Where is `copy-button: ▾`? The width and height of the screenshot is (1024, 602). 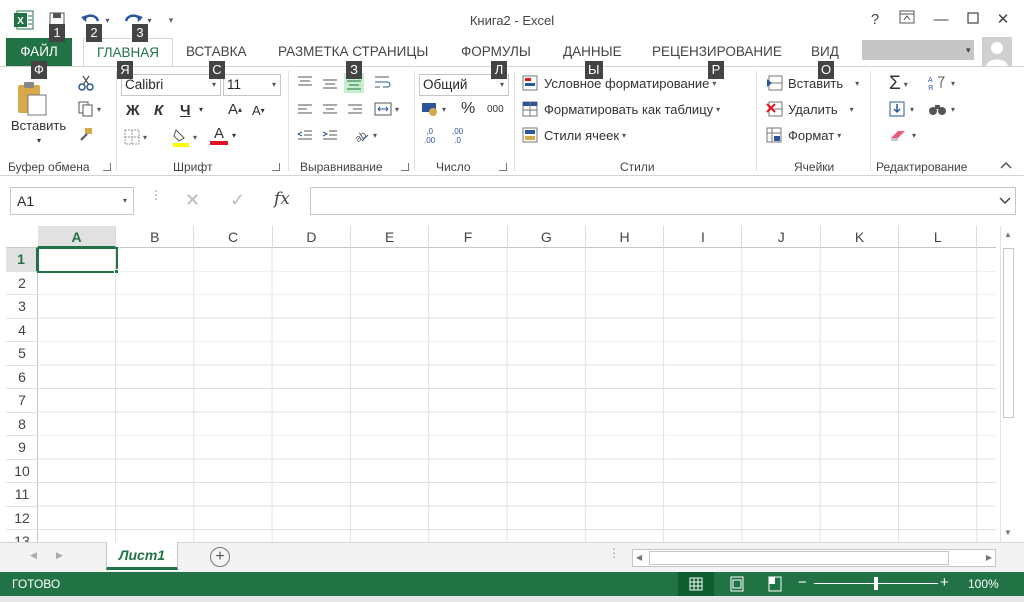 copy-button: ▾ is located at coordinates (89, 109).